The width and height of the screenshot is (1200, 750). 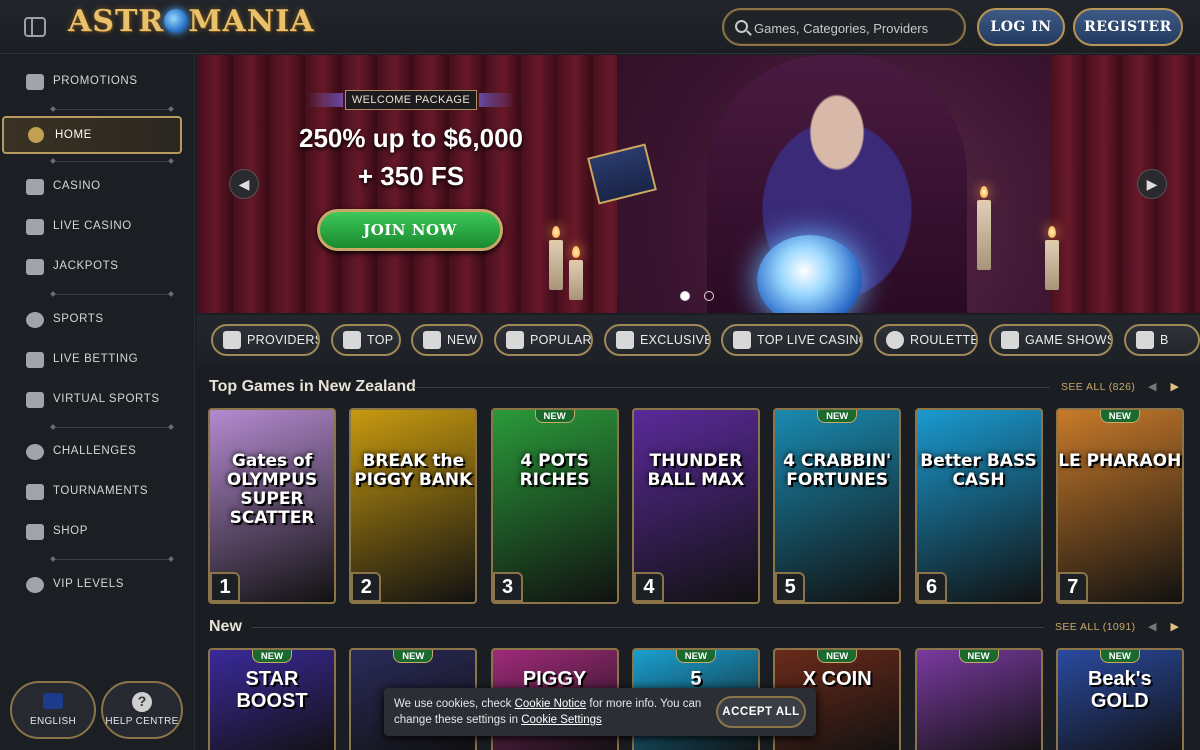 What do you see at coordinates (497, 100) in the screenshot?
I see `wing-right-icon` at bounding box center [497, 100].